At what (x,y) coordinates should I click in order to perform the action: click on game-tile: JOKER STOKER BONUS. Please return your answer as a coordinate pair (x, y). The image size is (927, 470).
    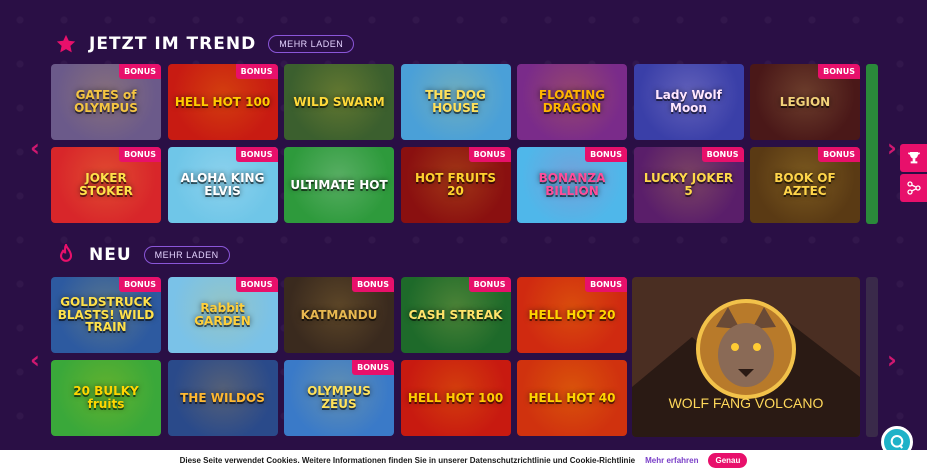
    Looking at the image, I should click on (106, 185).